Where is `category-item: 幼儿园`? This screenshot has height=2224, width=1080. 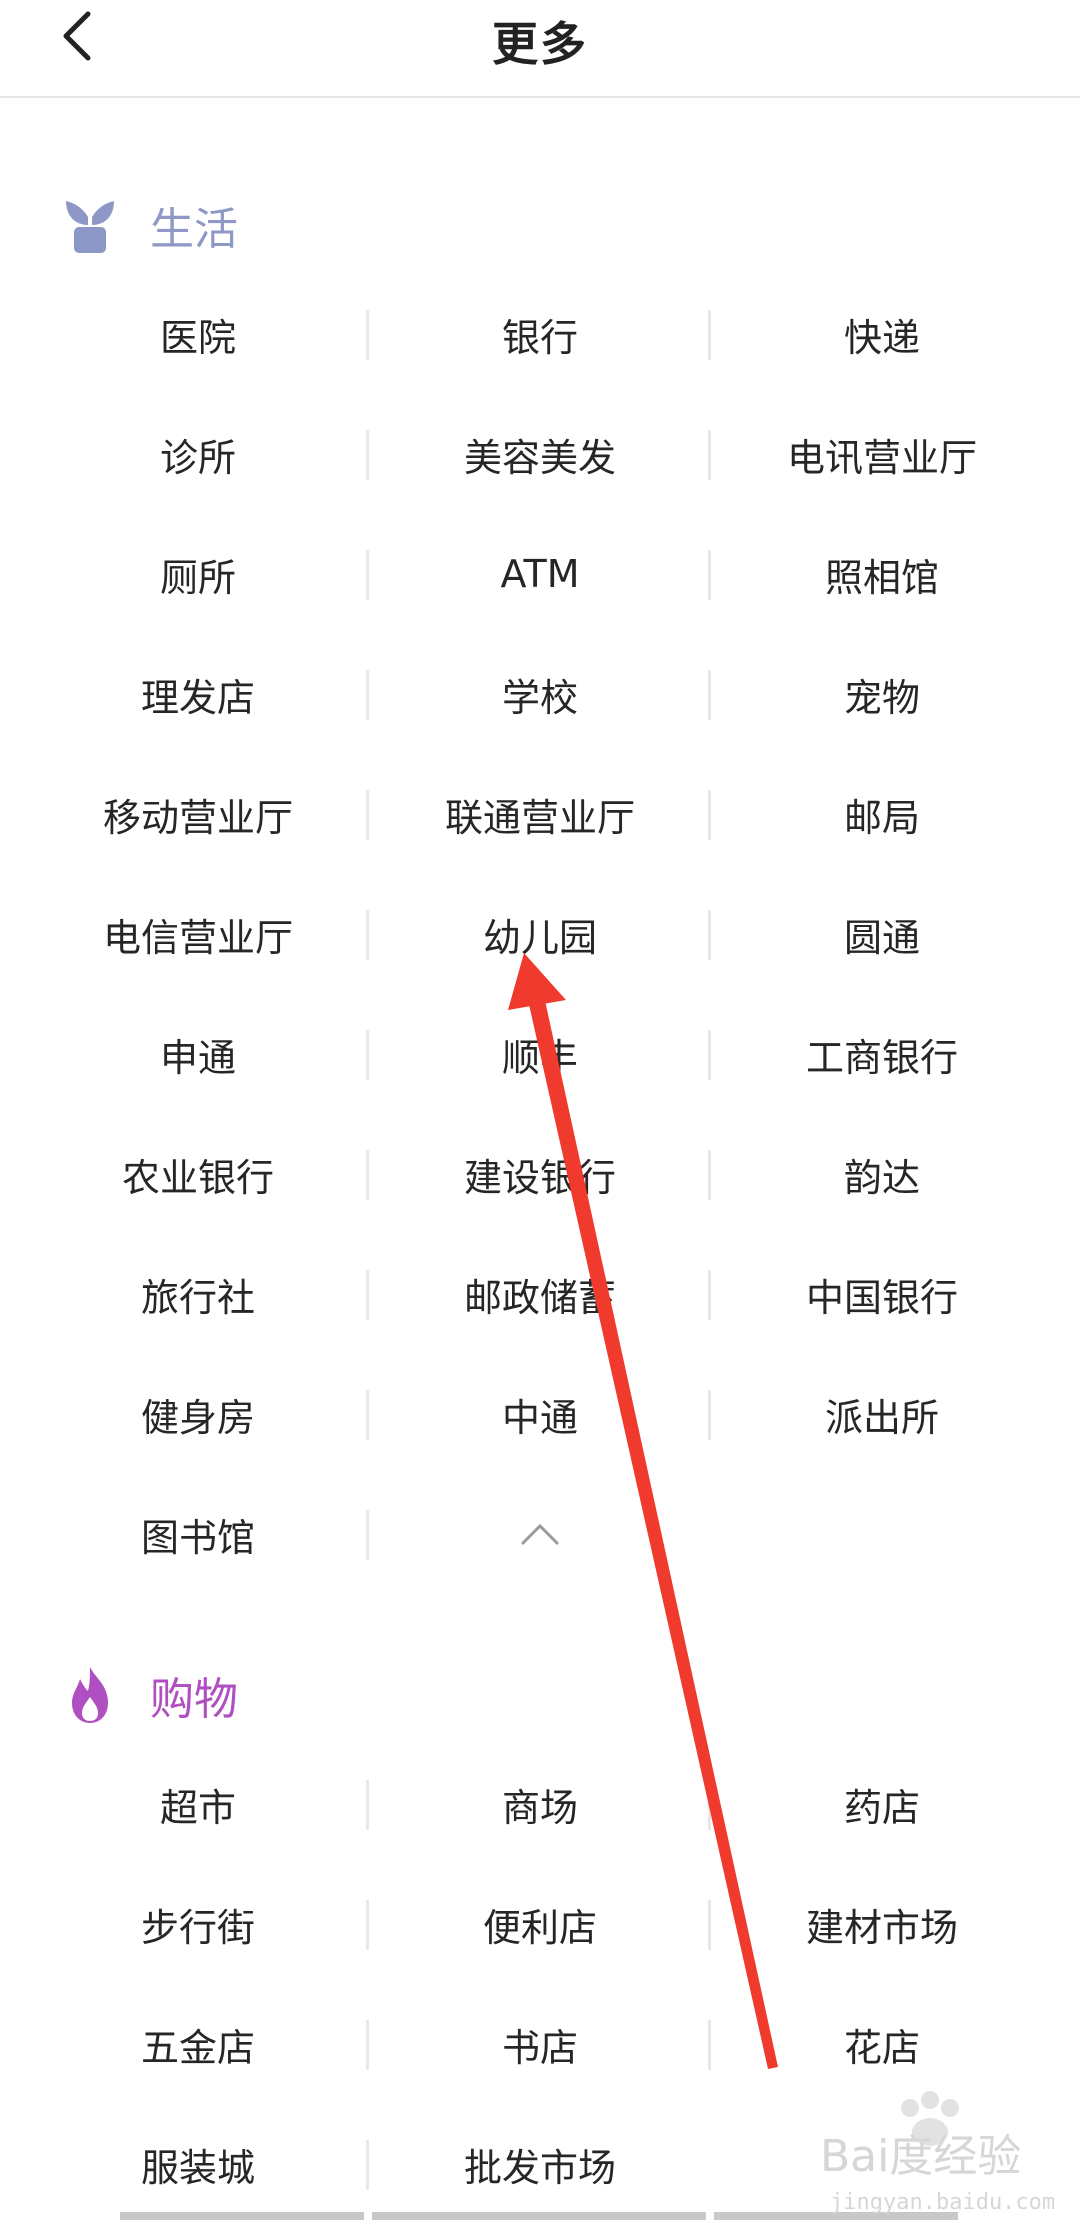 category-item: 幼儿园 is located at coordinates (540, 934).